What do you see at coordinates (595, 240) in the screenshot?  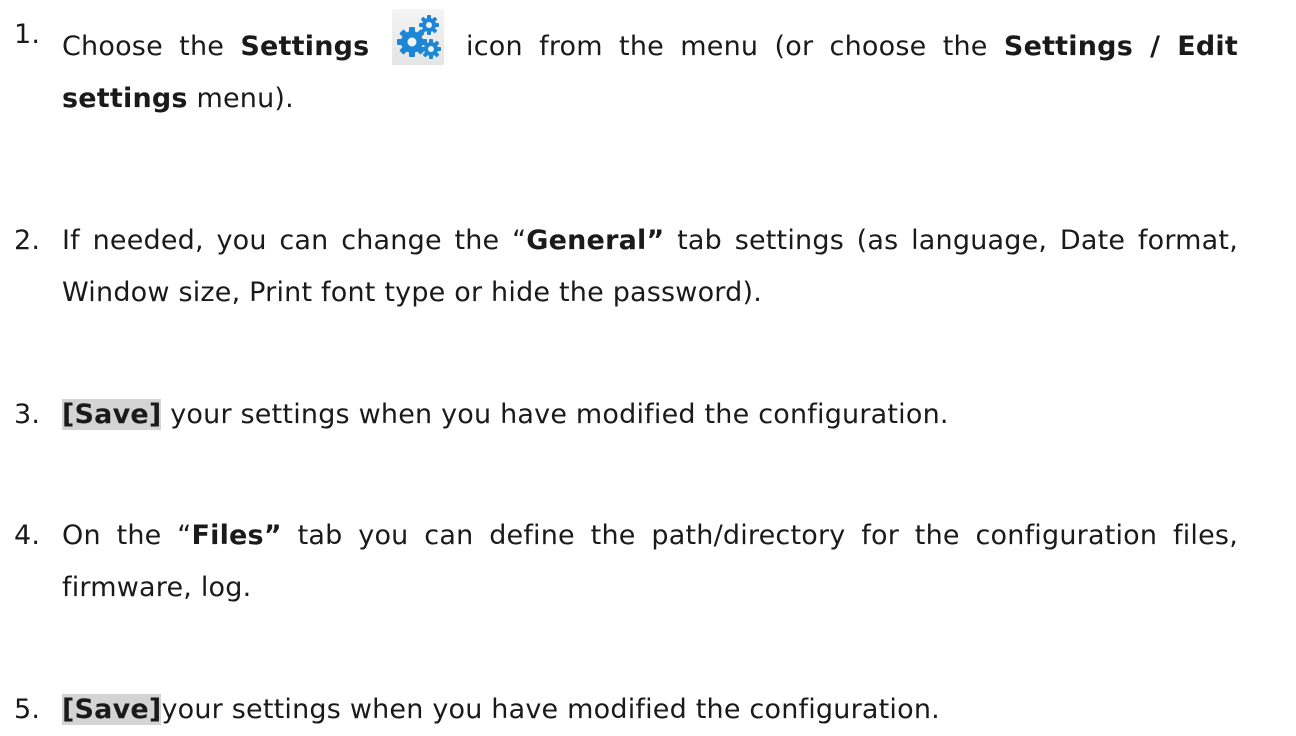 I see `general-tab-label: General”` at bounding box center [595, 240].